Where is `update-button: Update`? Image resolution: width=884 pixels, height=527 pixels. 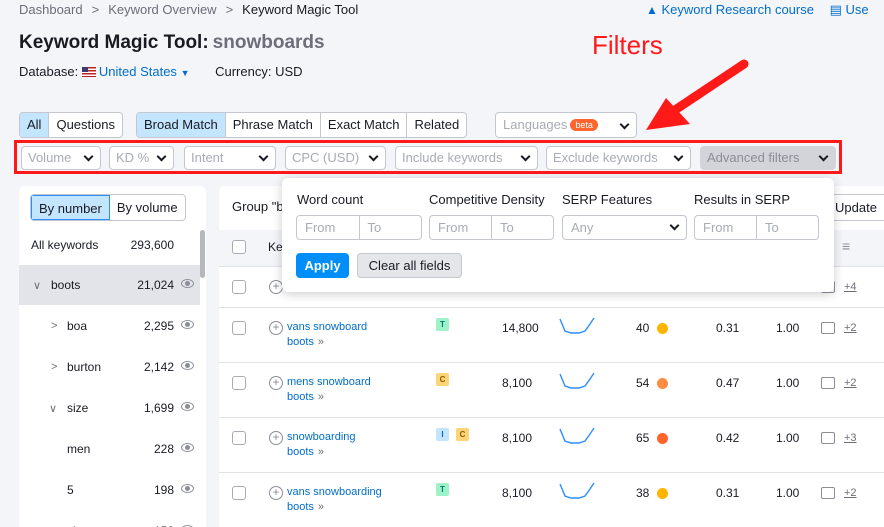 update-button: Update is located at coordinates (855, 207).